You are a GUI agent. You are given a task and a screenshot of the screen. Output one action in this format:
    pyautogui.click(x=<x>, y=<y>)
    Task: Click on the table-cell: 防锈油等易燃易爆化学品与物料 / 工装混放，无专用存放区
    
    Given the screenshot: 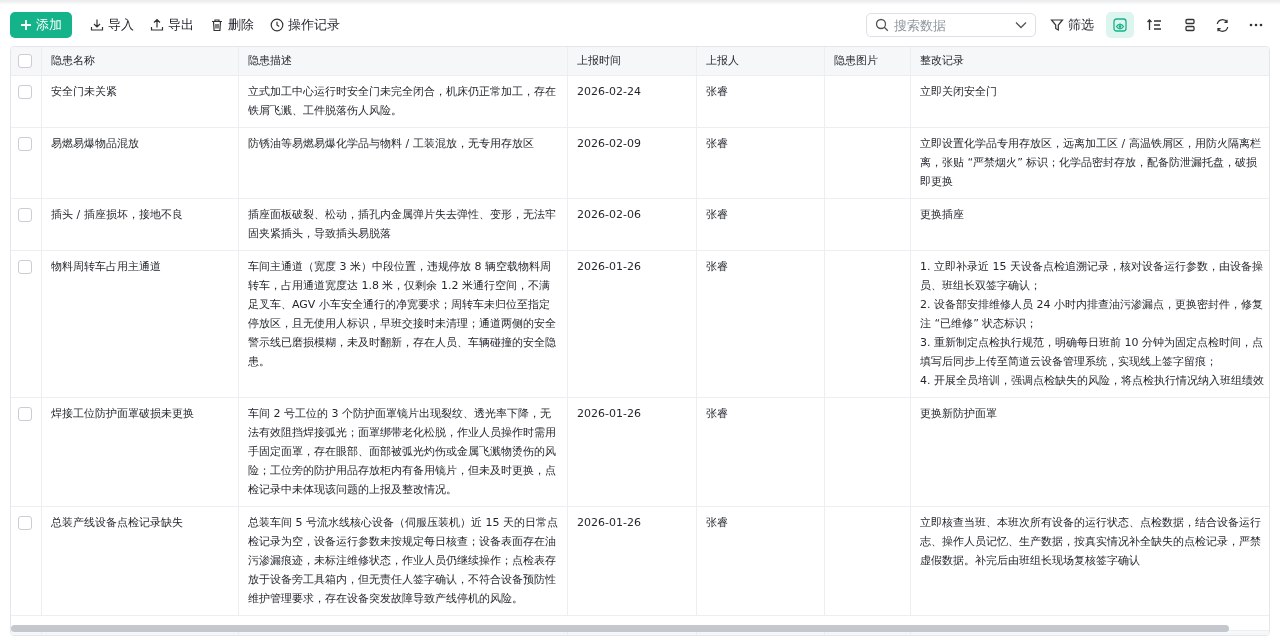 What is the action you would take?
    pyautogui.click(x=391, y=143)
    